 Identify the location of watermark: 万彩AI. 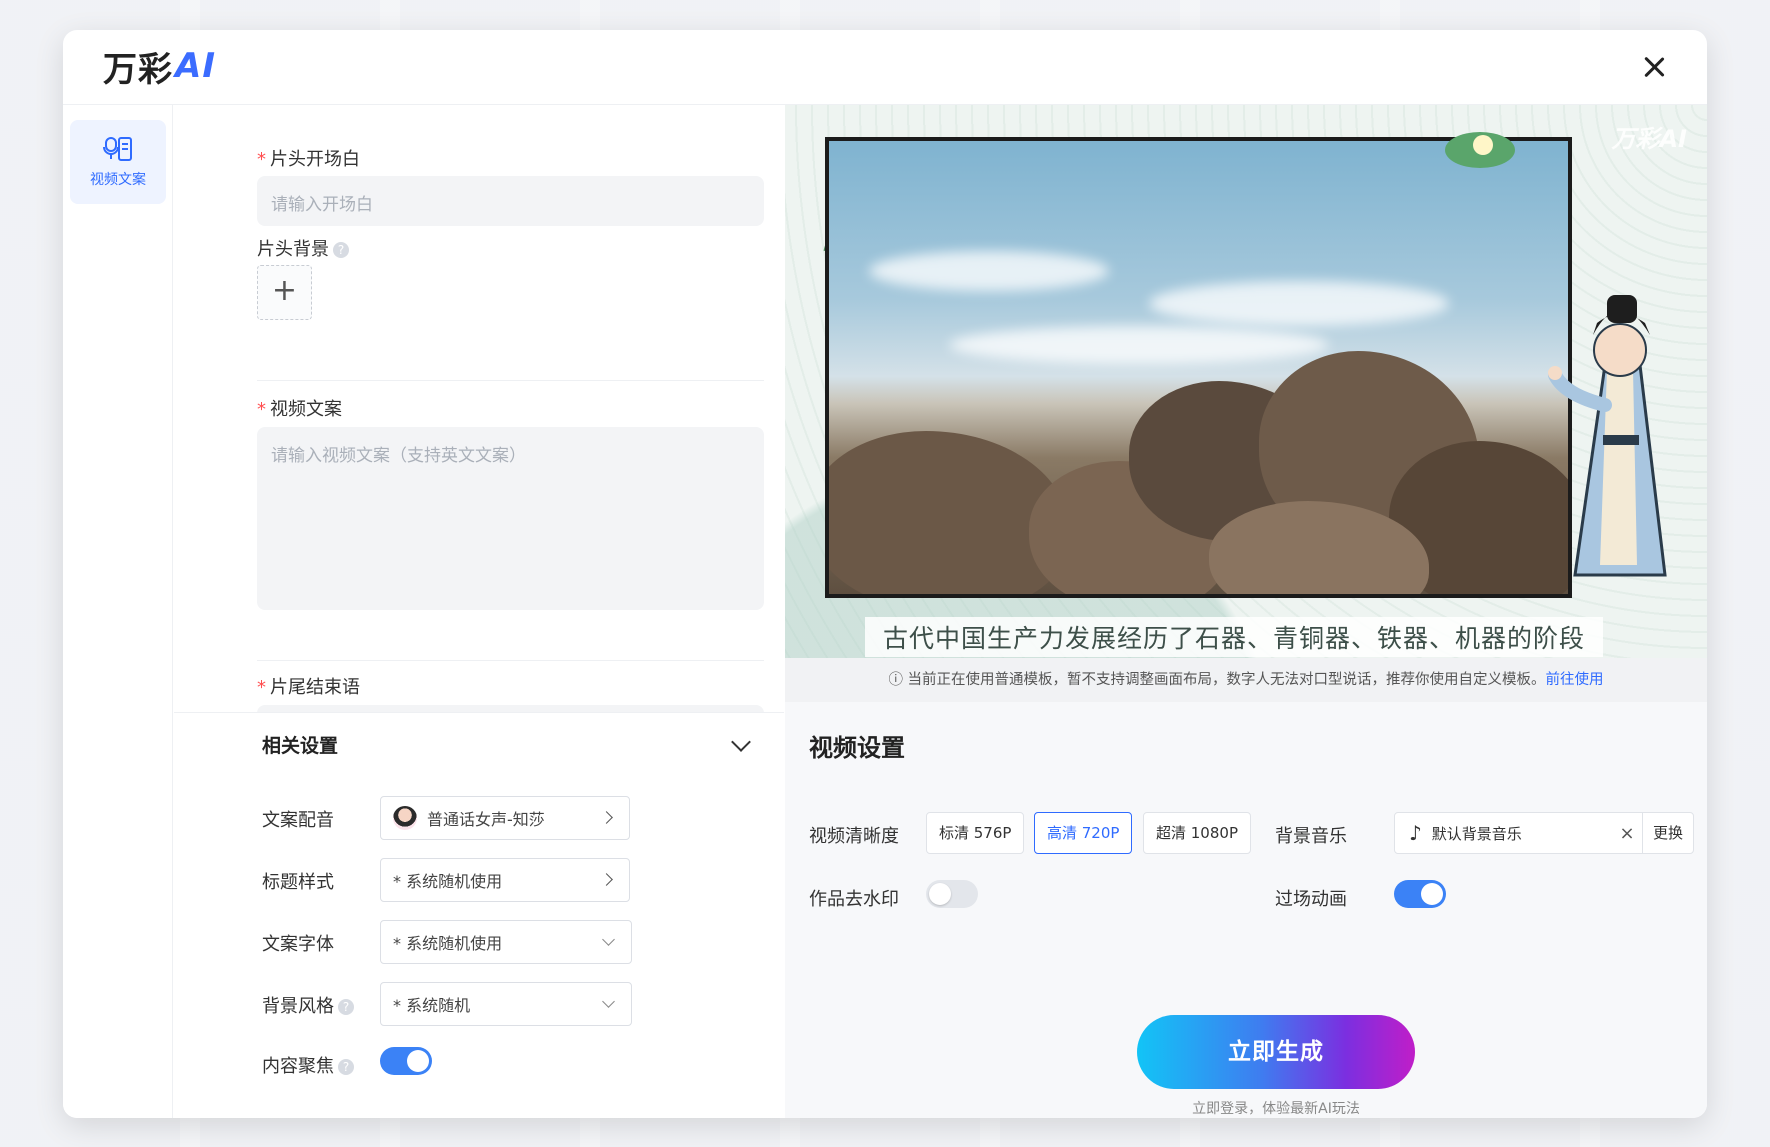
(1649, 139).